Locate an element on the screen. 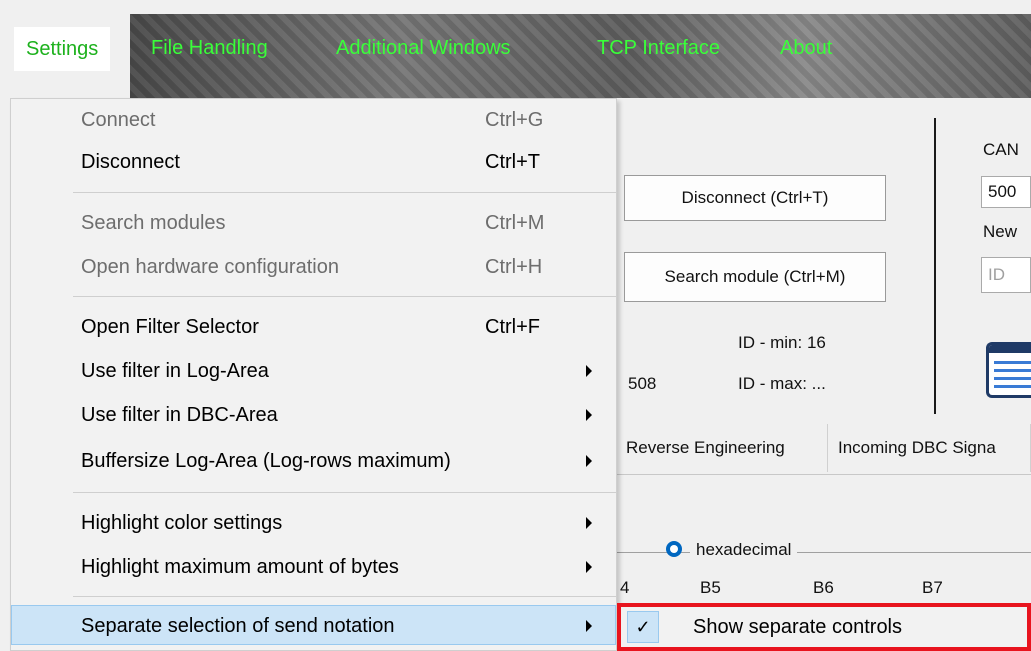 The width and height of the screenshot is (1031, 651). menu-item-separate-send-notation: Separate selection of send notation is located at coordinates (313, 625).